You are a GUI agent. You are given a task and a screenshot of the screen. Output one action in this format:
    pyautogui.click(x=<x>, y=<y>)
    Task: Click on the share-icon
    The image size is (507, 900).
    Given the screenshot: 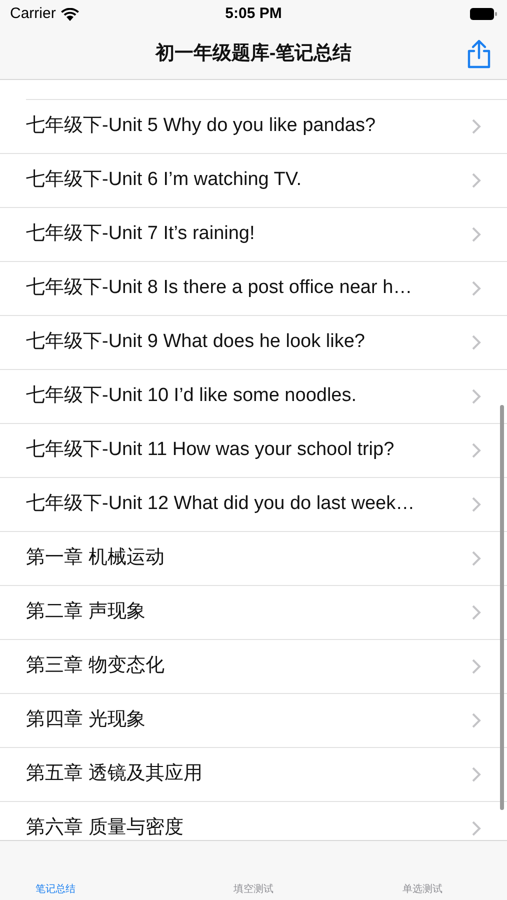 What is the action you would take?
    pyautogui.click(x=479, y=54)
    